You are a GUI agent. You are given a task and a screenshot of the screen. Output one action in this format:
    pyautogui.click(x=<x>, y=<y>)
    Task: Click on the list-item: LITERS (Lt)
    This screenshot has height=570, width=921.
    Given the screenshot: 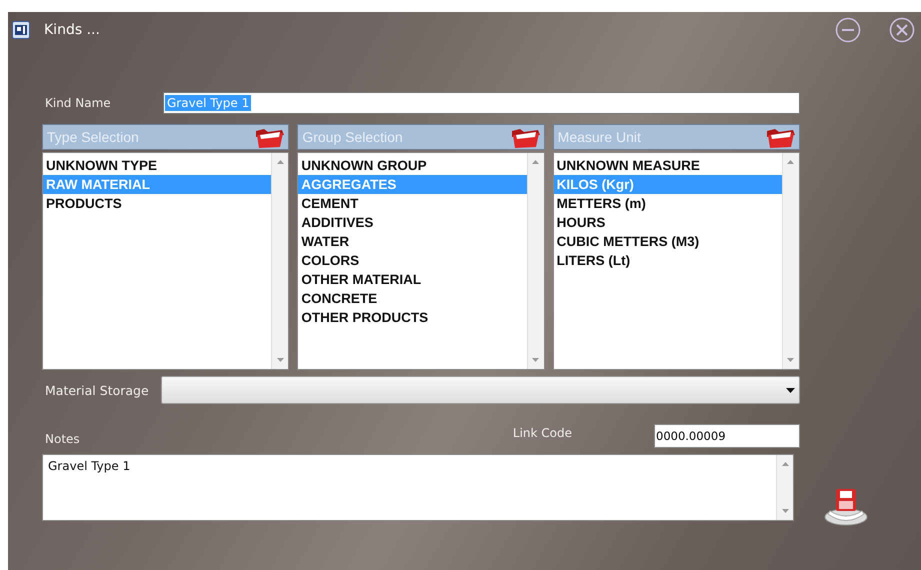 What is the action you would take?
    pyautogui.click(x=668, y=260)
    